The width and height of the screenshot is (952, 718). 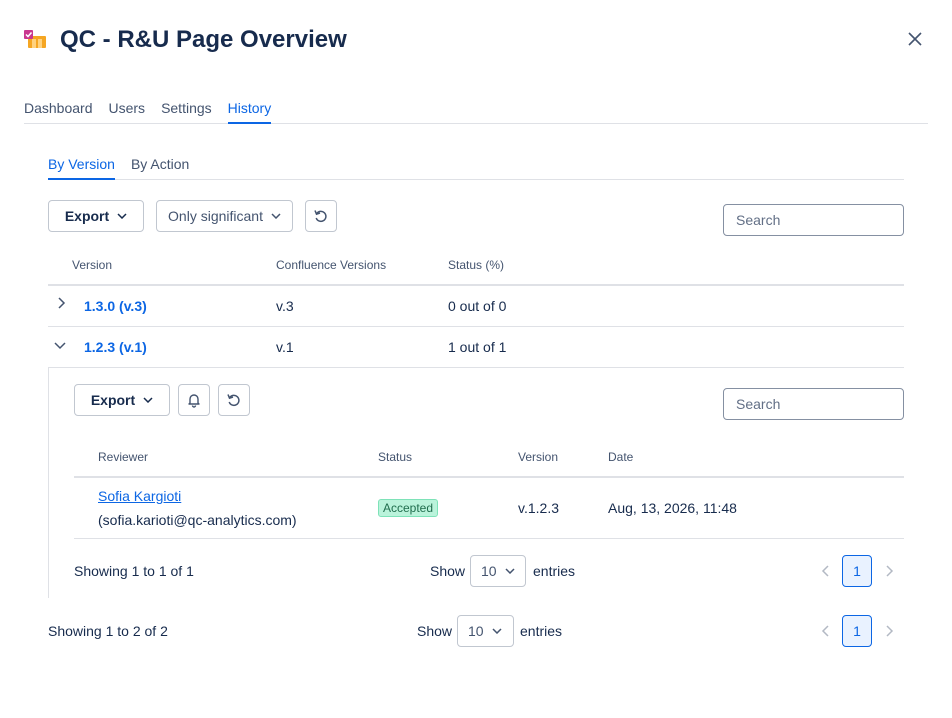 What do you see at coordinates (857, 571) in the screenshot?
I see `nested-page-button: 1` at bounding box center [857, 571].